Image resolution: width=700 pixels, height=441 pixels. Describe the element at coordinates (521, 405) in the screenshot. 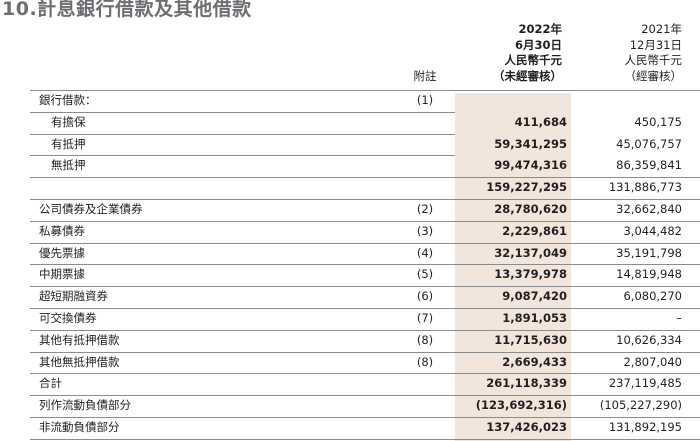

I see `value-2022: (123,692,316)` at that location.